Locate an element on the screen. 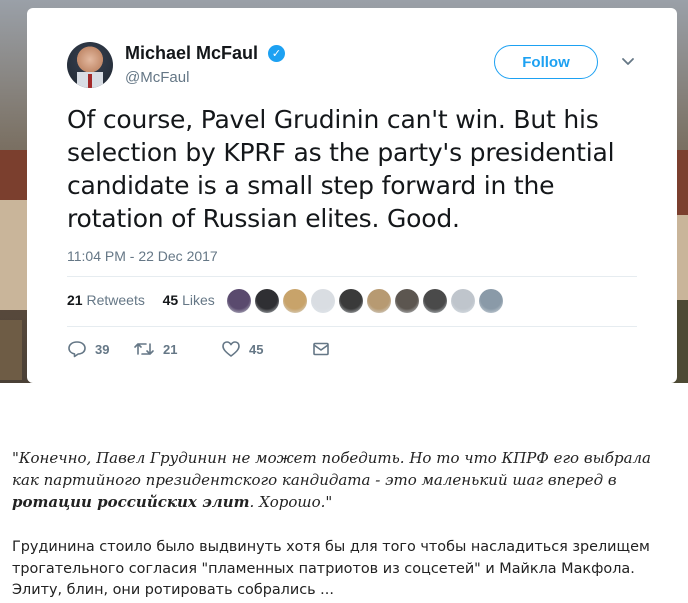 The height and width of the screenshot is (603, 688). likes-stat: 45 Likes is located at coordinates (189, 300).